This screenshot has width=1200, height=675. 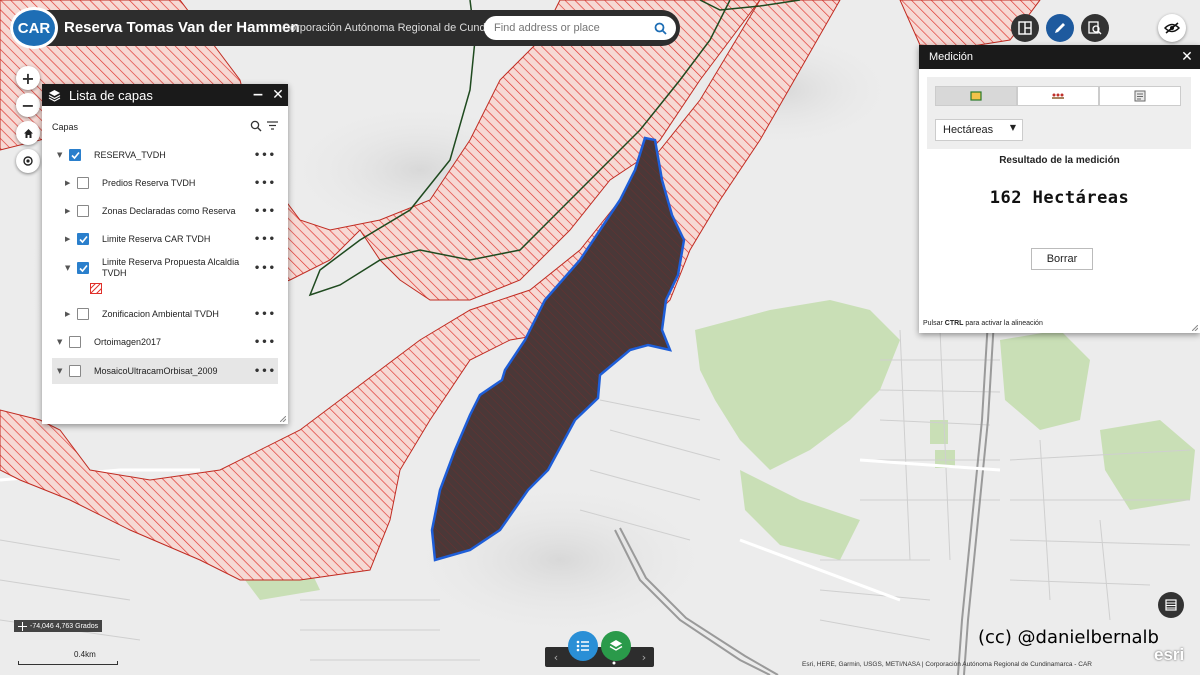 I want to click on section-label: Capas, so click(x=65, y=127).